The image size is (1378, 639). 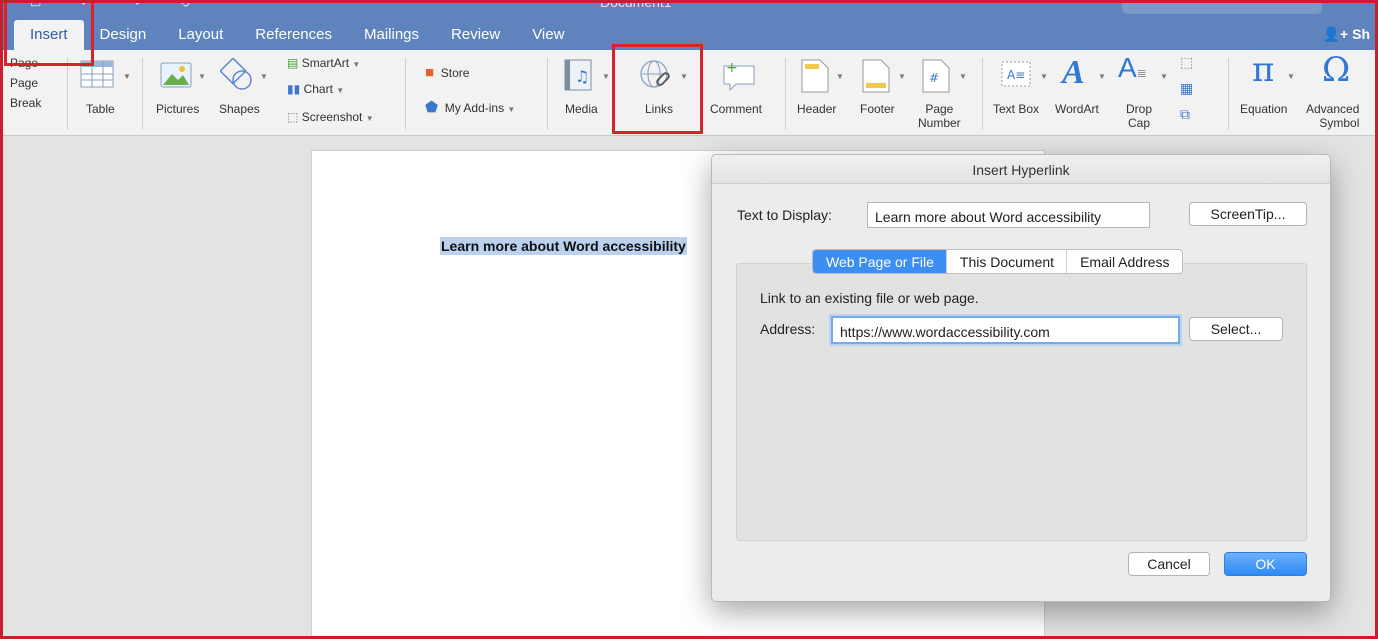 What do you see at coordinates (1016, 109) in the screenshot?
I see `text-box-label: Text Box` at bounding box center [1016, 109].